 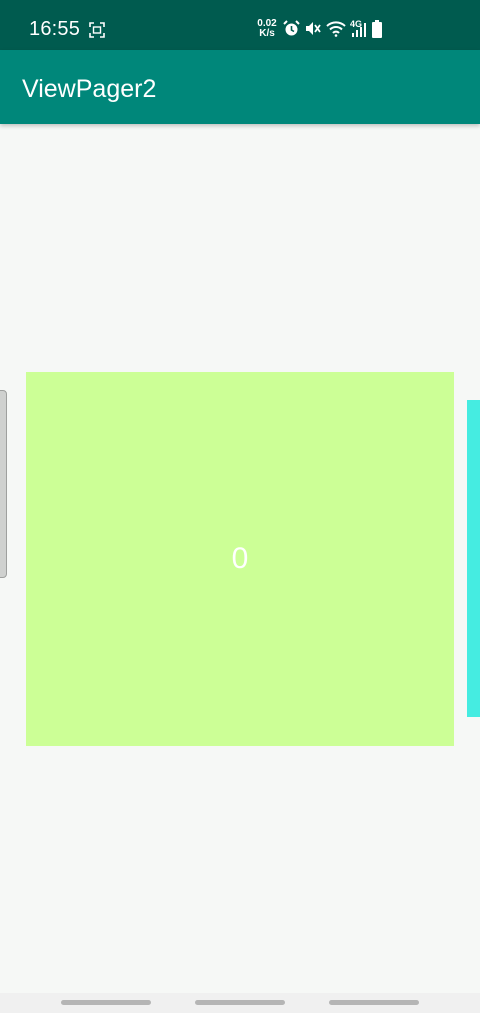 What do you see at coordinates (336, 29) in the screenshot?
I see `wifi-icon` at bounding box center [336, 29].